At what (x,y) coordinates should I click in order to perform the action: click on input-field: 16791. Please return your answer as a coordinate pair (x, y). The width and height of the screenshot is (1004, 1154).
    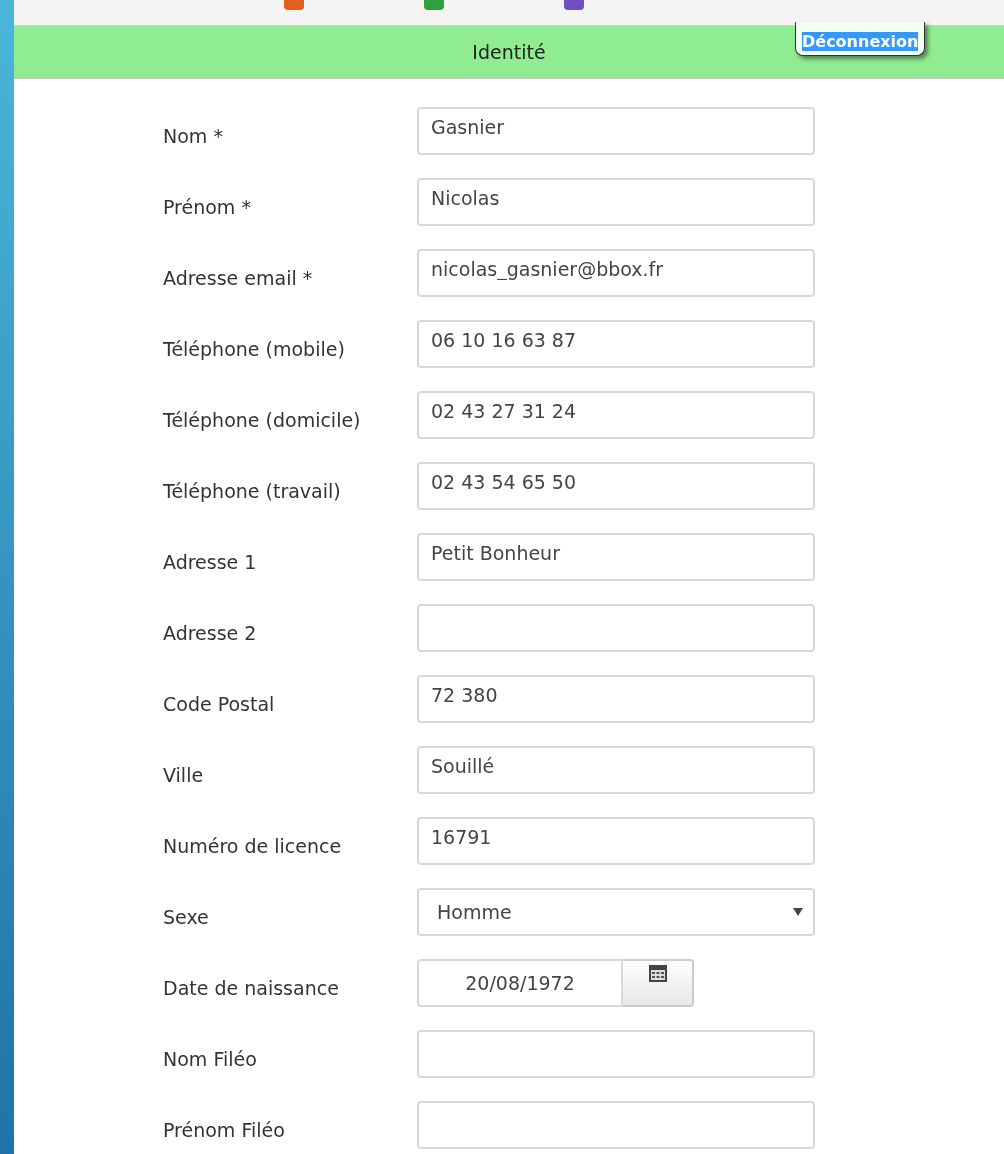
    Looking at the image, I should click on (616, 841).